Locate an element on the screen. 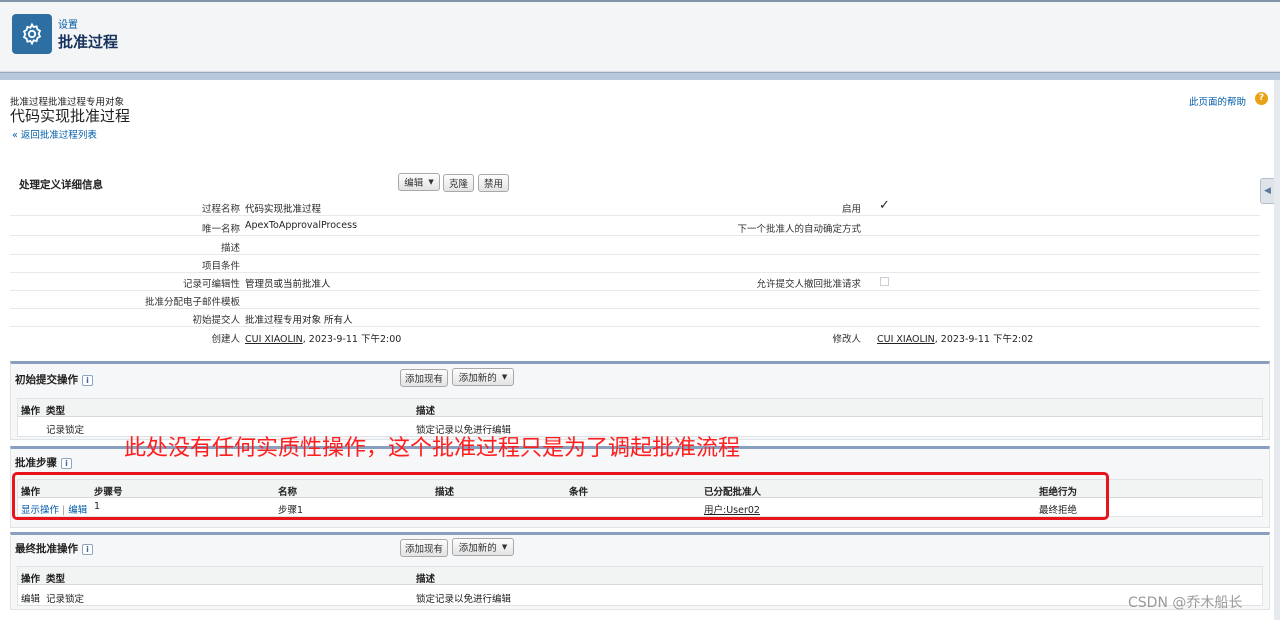  unique-name-label: 唯一名称 is located at coordinates (220, 229).